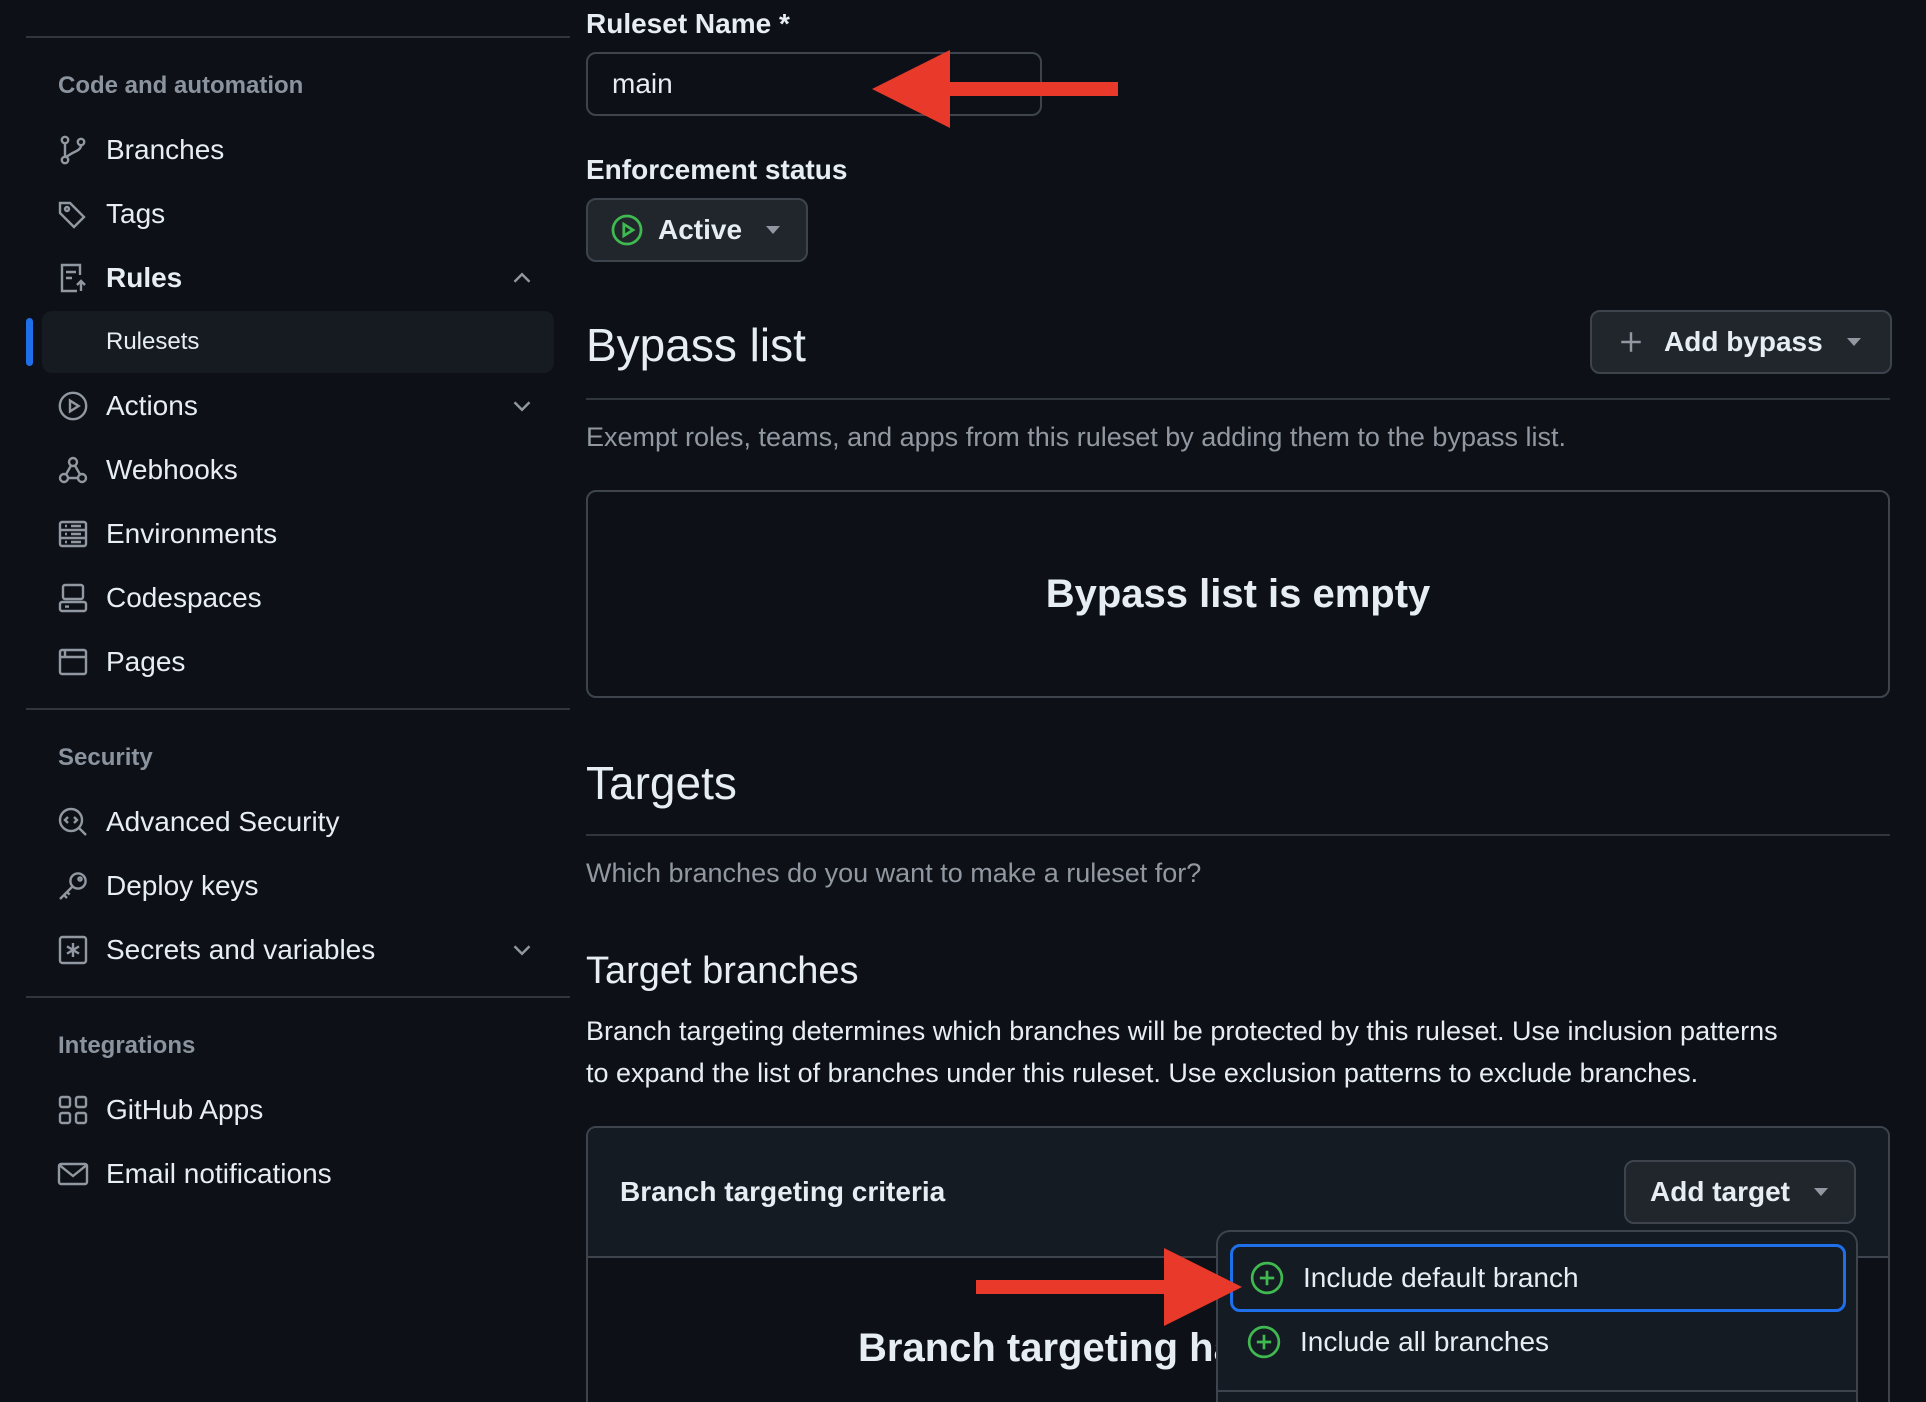  I want to click on sidebar-item-label: Deploy keys, so click(182, 885).